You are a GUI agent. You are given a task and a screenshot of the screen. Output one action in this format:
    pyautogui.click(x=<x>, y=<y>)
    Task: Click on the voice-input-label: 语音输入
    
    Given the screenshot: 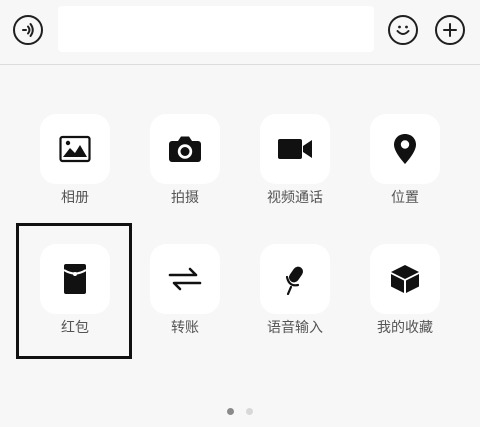 What is the action you would take?
    pyautogui.click(x=295, y=328)
    